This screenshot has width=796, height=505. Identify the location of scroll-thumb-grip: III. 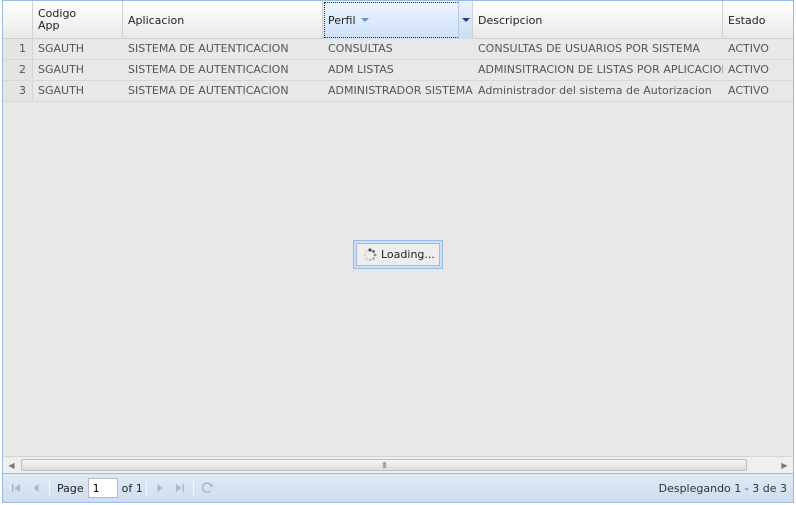
(384, 465).